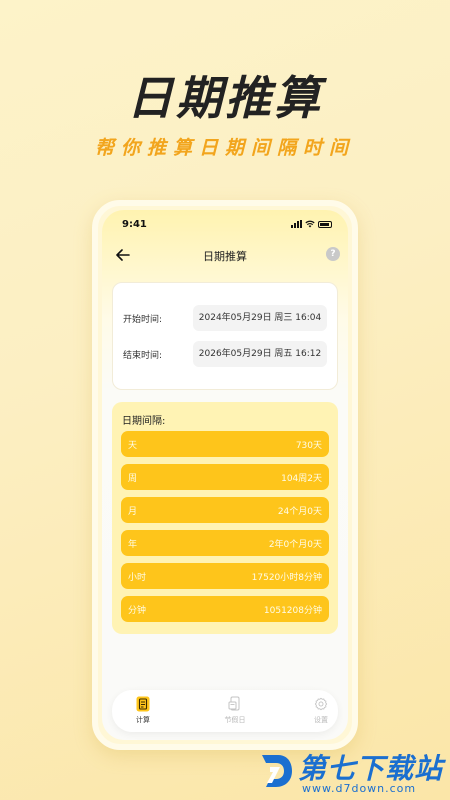 Image resolution: width=450 pixels, height=800 pixels. Describe the element at coordinates (296, 224) in the screenshot. I see `signal-icon` at that location.